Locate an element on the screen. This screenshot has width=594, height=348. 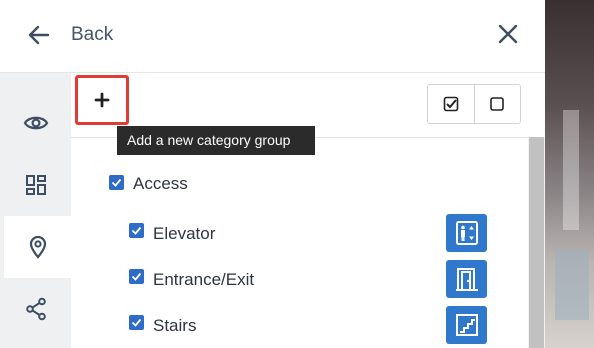
deselect-all-button is located at coordinates (497, 104).